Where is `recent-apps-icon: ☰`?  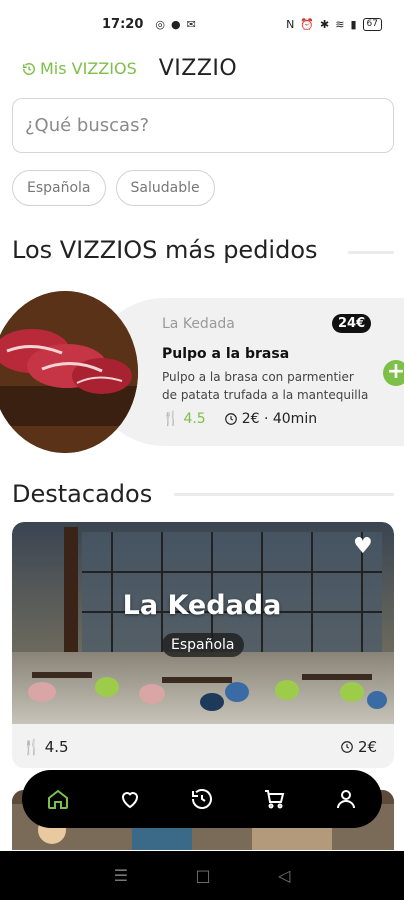 recent-apps-icon: ☰ is located at coordinates (121, 875).